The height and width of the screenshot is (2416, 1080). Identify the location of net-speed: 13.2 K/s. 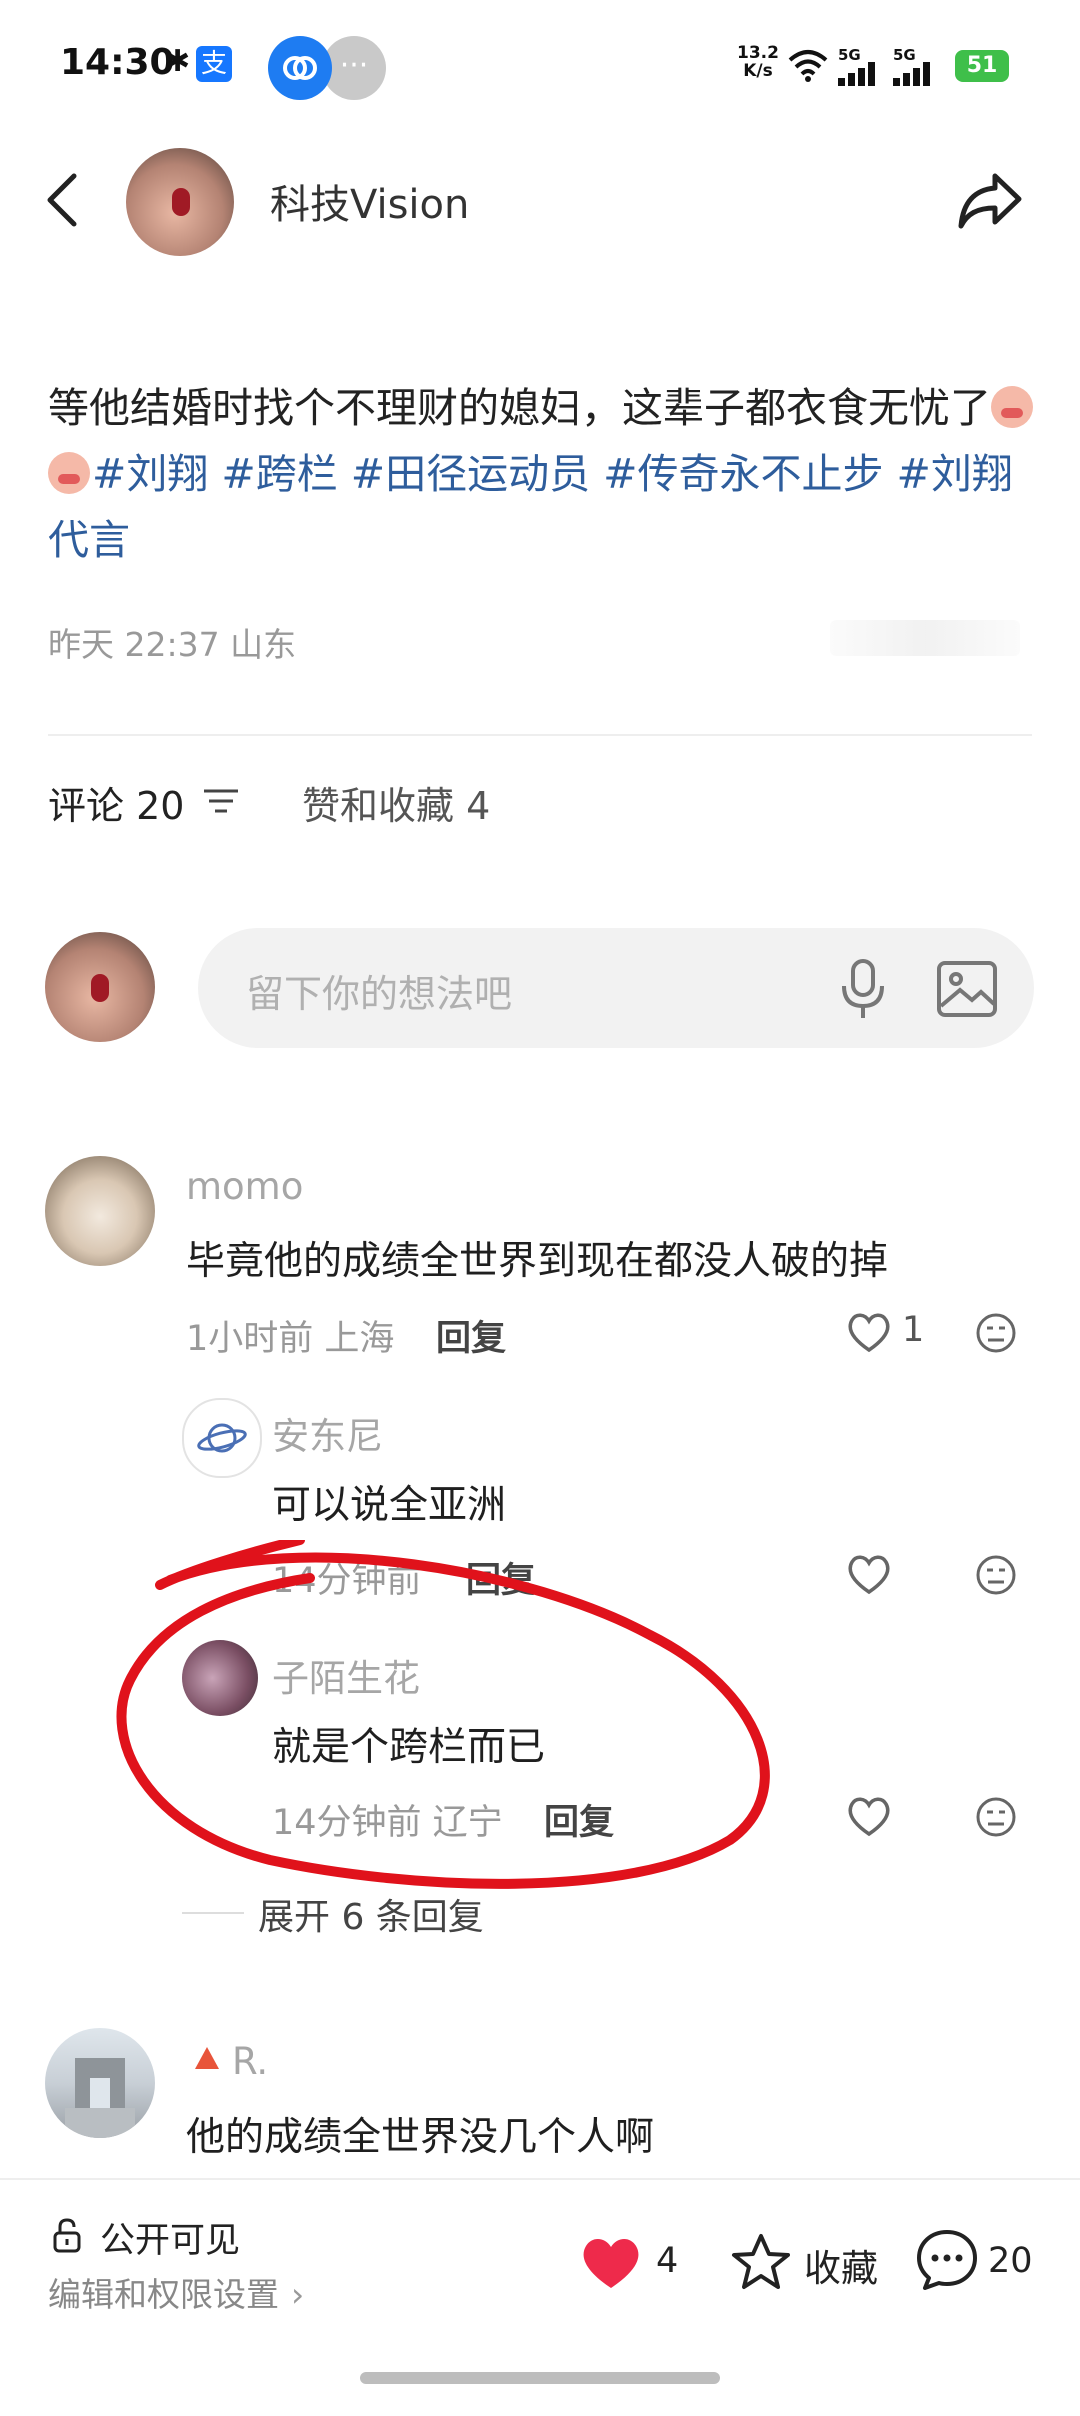
(758, 62).